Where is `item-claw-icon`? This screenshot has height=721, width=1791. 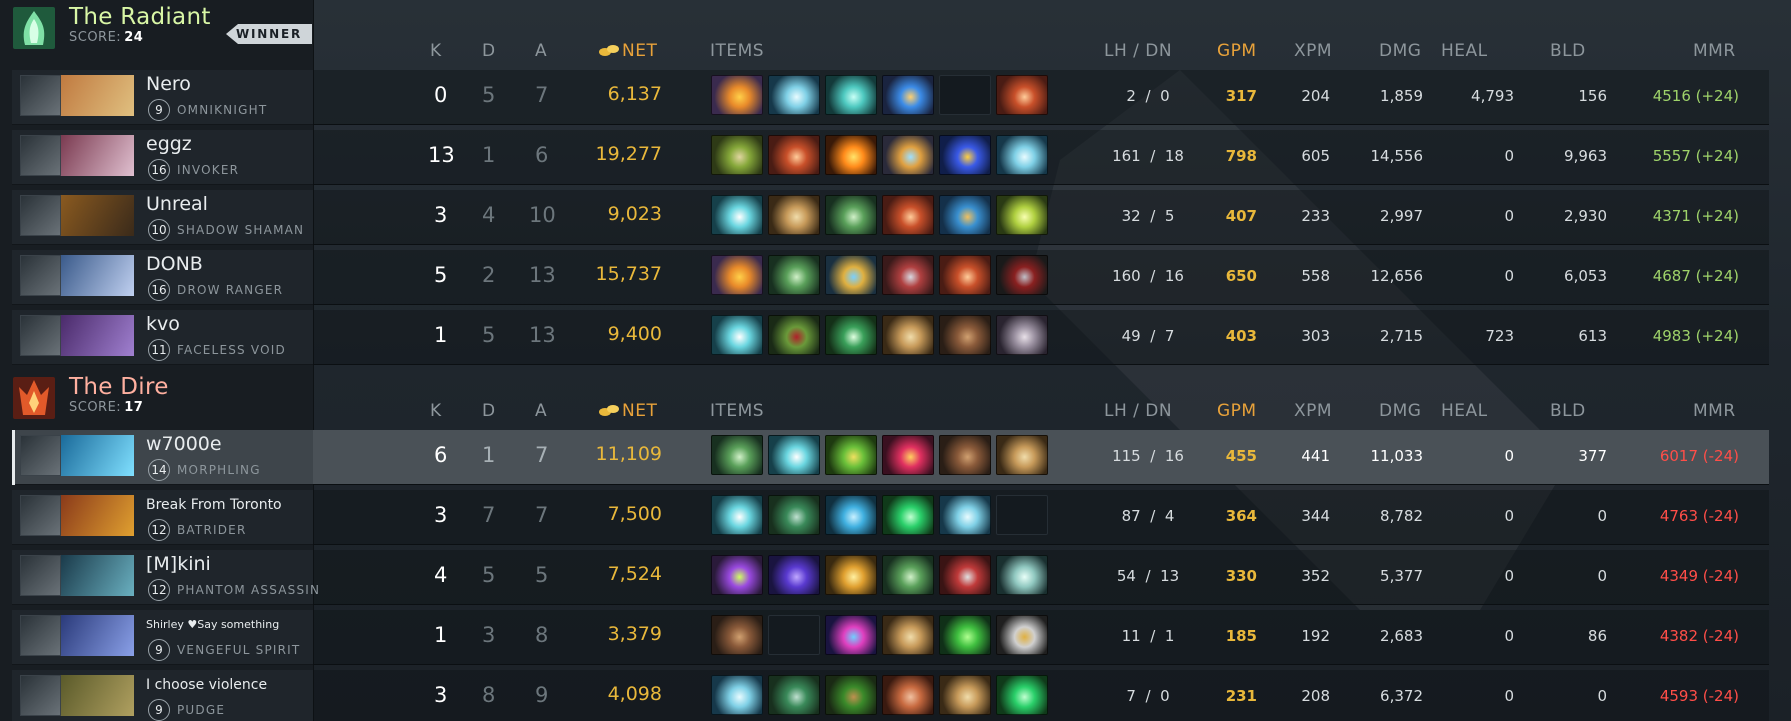 item-claw-icon is located at coordinates (908, 275).